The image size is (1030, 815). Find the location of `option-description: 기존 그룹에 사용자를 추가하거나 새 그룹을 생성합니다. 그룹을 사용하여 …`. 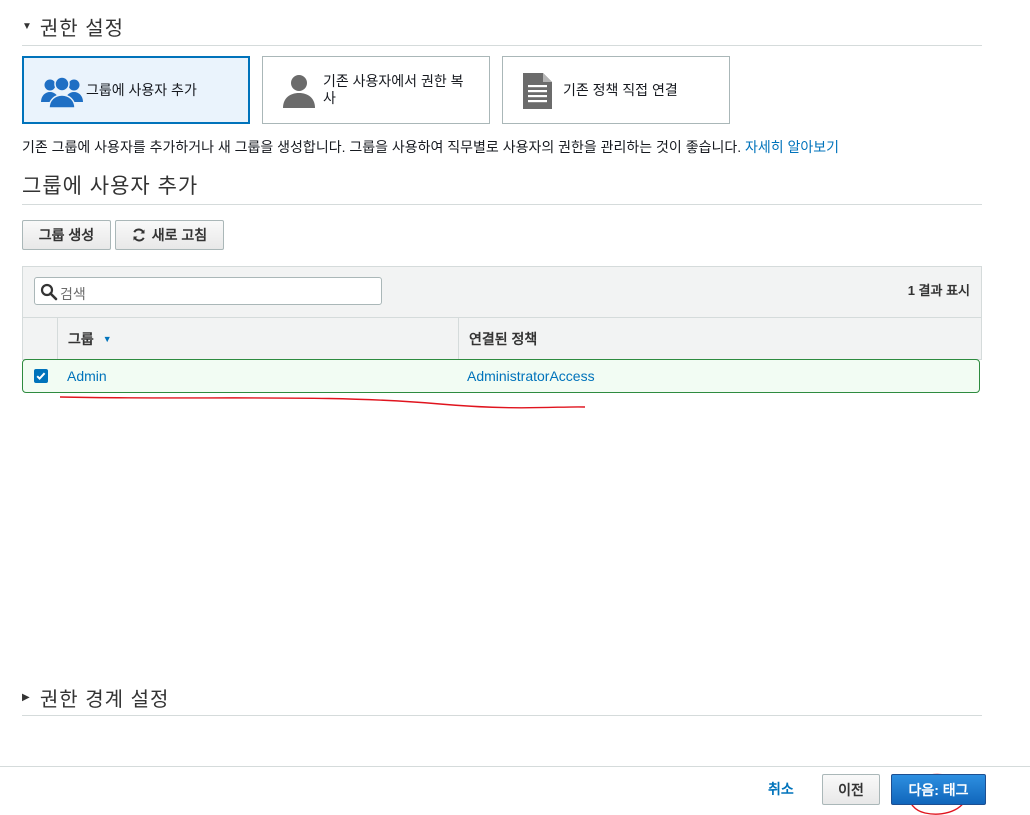

option-description: 기존 그룹에 사용자를 추가하거나 새 그룹을 생성합니다. 그룹을 사용하여 … is located at coordinates (430, 147).